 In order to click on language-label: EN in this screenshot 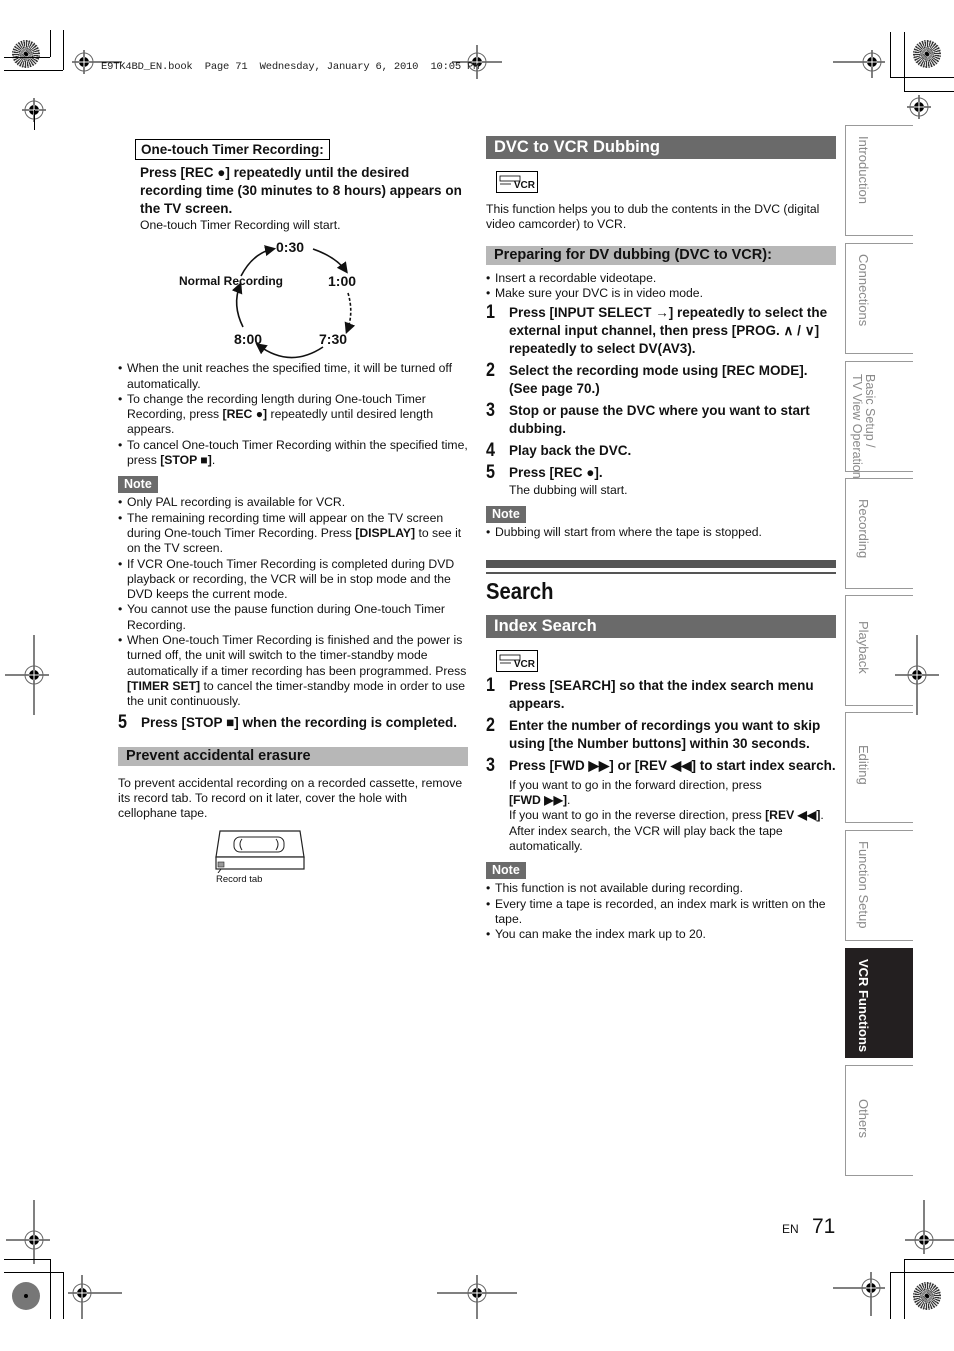, I will do `click(790, 1229)`.